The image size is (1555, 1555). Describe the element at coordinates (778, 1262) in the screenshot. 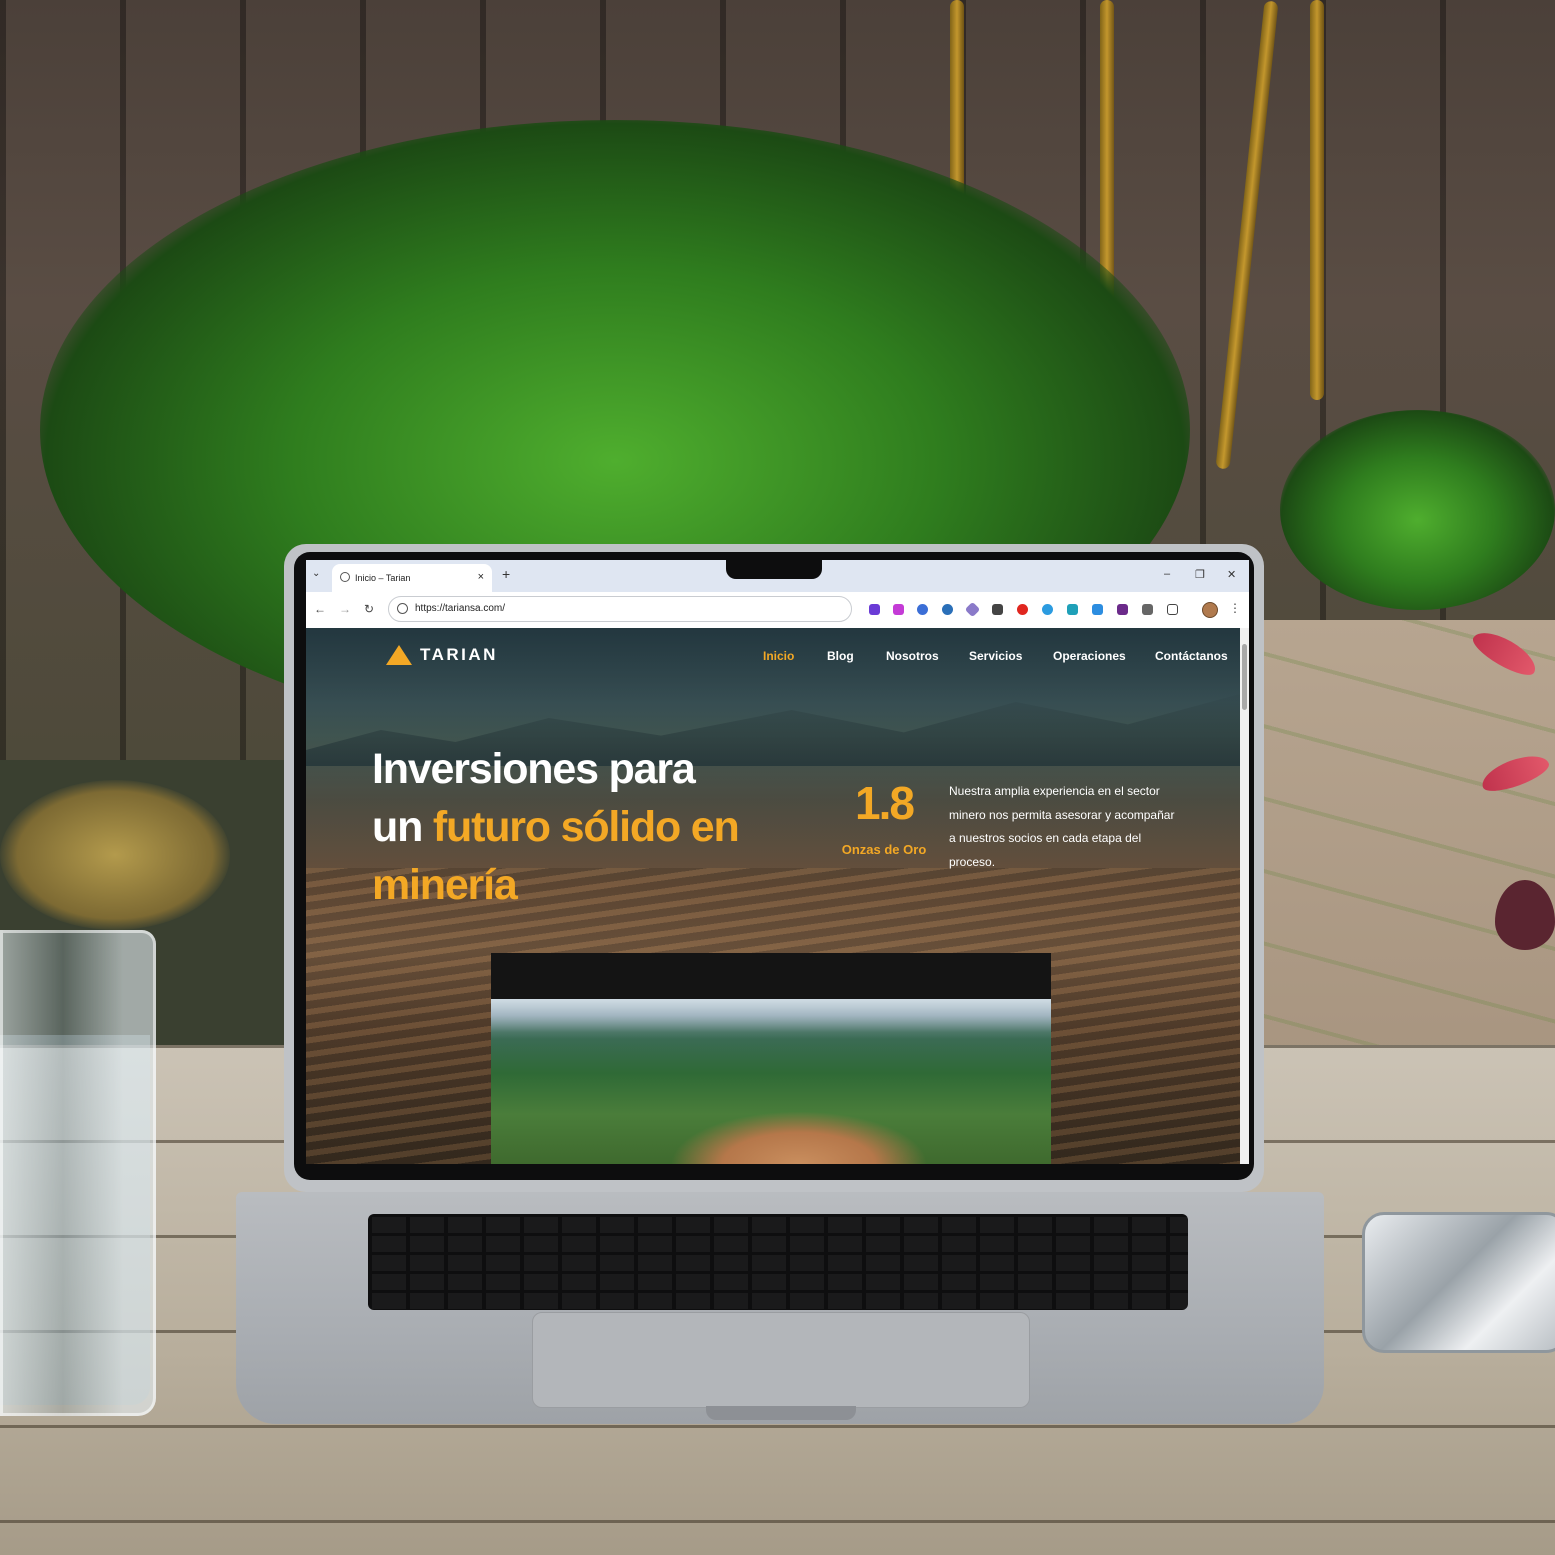

I see `laptop-keyboard` at that location.